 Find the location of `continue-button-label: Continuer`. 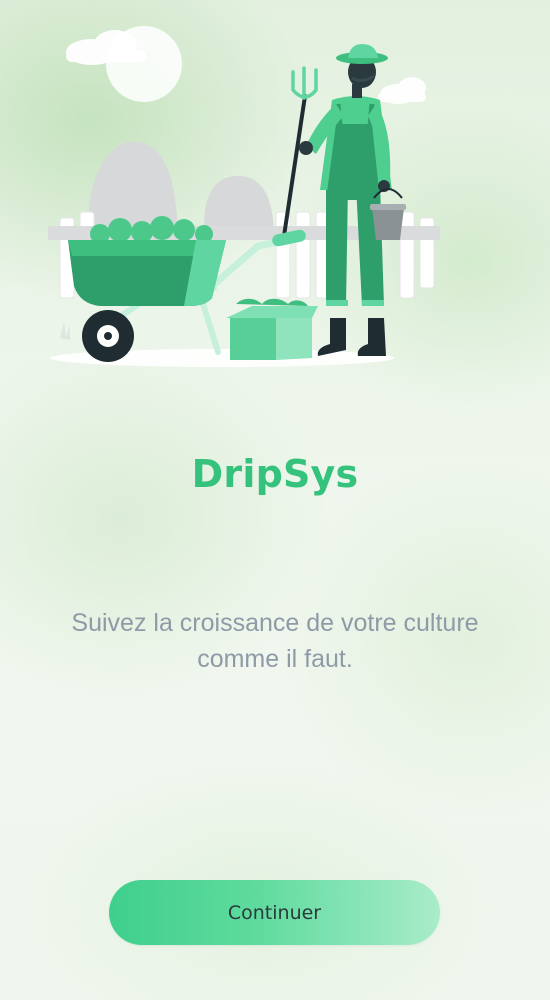

continue-button-label: Continuer is located at coordinates (274, 912).